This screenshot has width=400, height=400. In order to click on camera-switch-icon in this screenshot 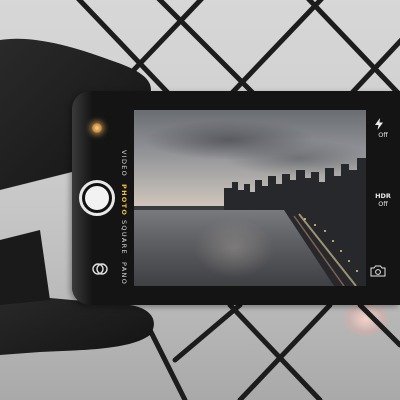, I will do `click(378, 271)`.